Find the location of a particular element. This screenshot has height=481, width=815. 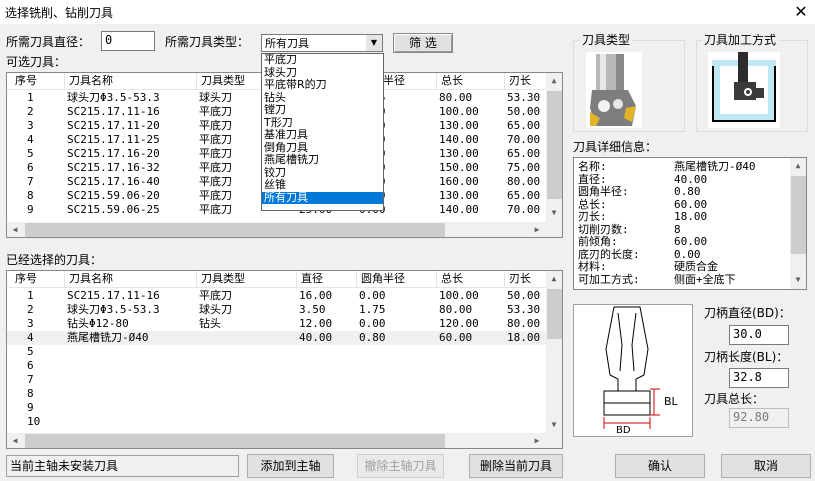

detail-value: 侧面+全底下 is located at coordinates (705, 279).